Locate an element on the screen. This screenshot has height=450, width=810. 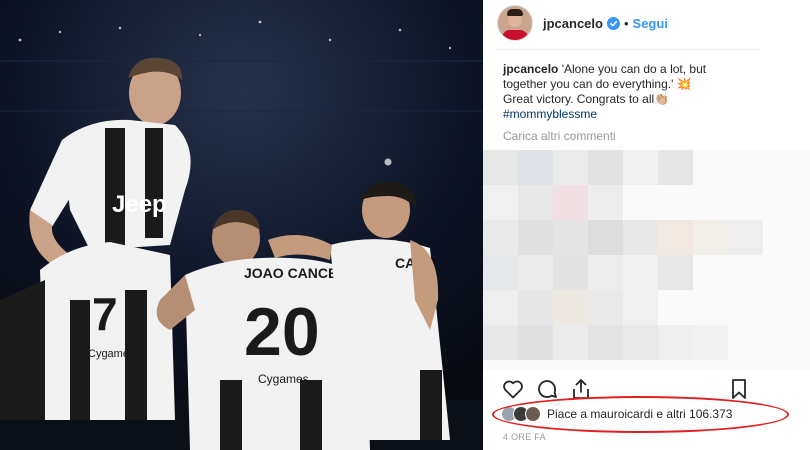
verified-badge-icon is located at coordinates (613, 23).